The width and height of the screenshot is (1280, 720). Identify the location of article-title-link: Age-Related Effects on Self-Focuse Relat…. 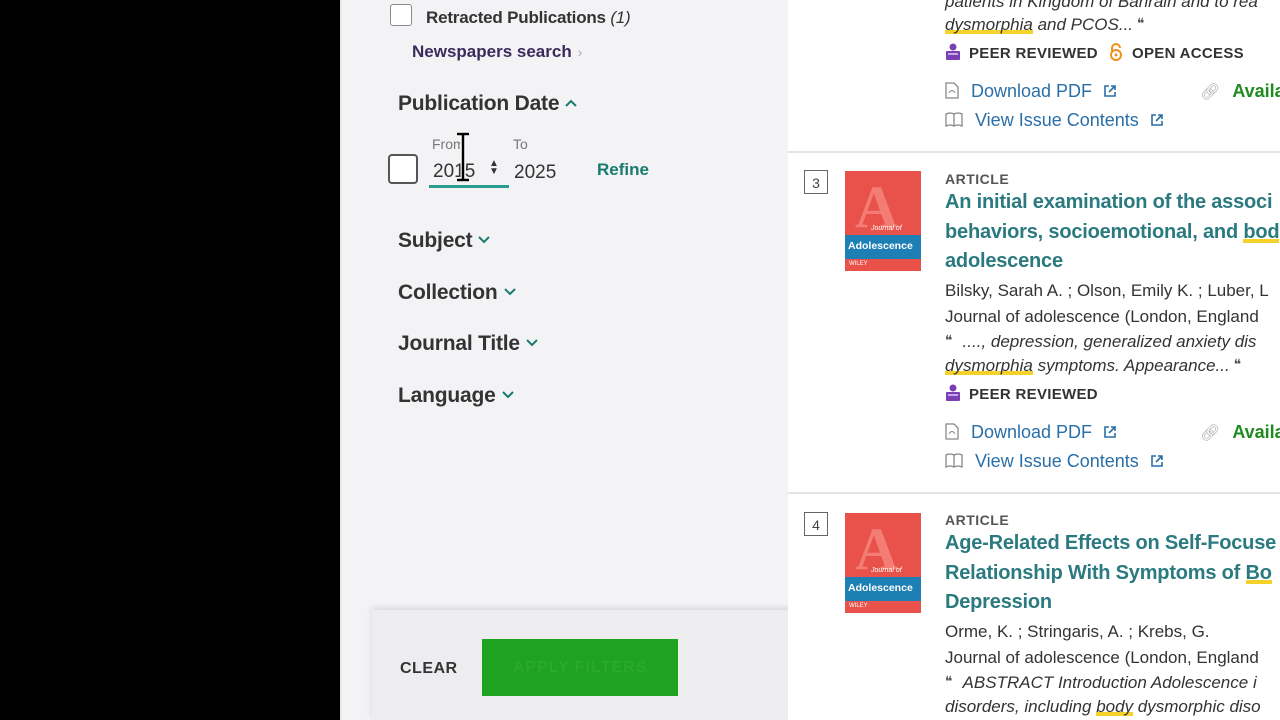
(1110, 573).